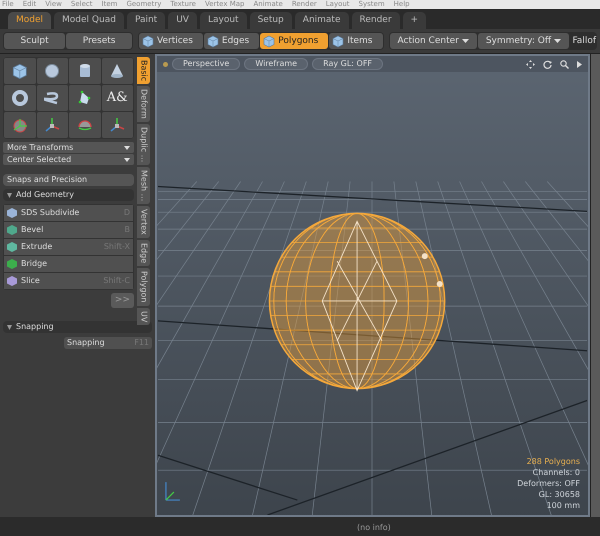 The height and width of the screenshot is (536, 600). Describe the element at coordinates (172, 491) in the screenshot. I see `axis-gizmo-icon` at that location.